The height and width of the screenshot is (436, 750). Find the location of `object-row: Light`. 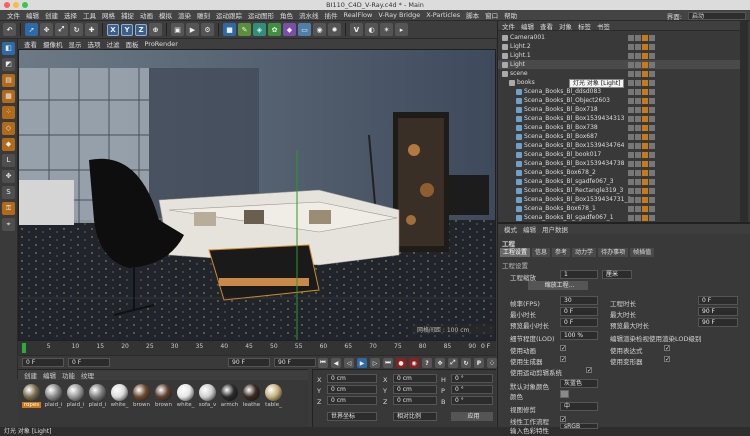

object-row: Light is located at coordinates (619, 64).